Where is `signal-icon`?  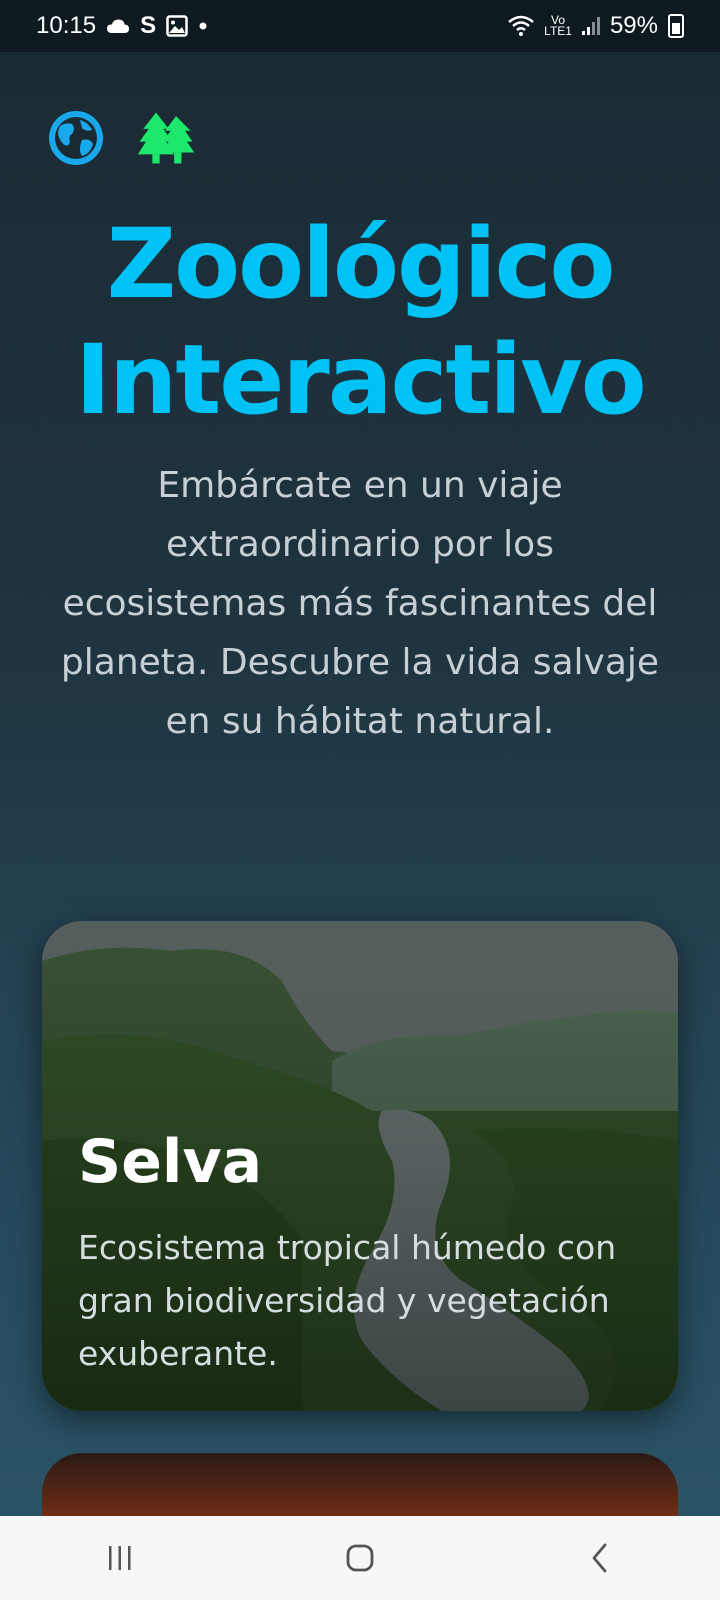
signal-icon is located at coordinates (590, 26).